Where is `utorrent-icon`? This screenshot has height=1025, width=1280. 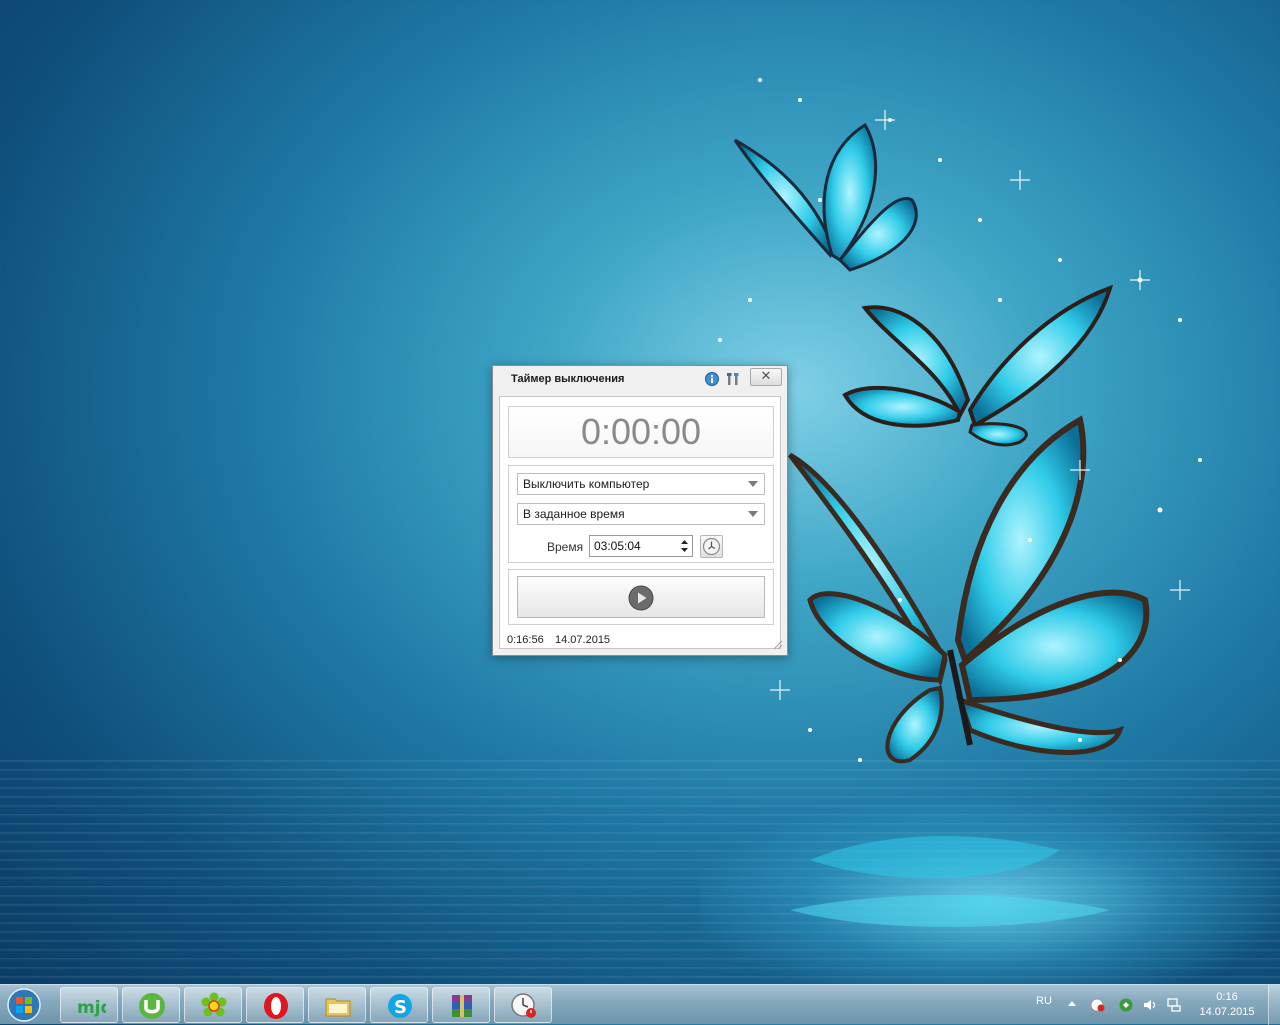
utorrent-icon is located at coordinates (152, 1006).